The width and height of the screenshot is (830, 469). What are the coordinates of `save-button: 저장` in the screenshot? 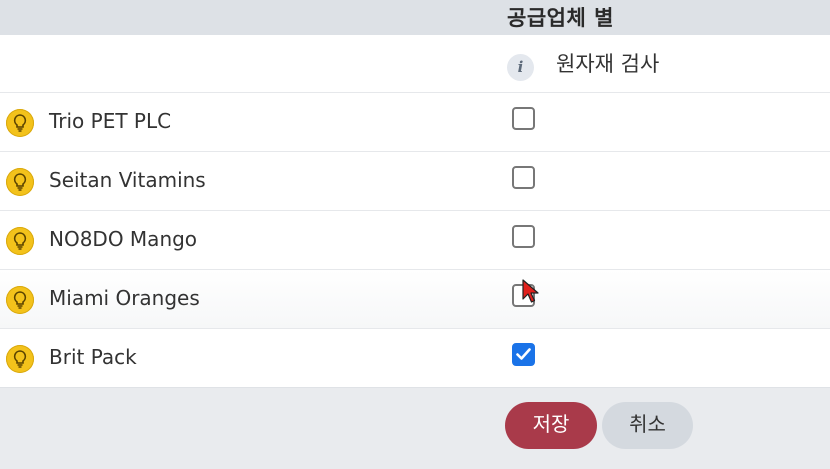 It's located at (551, 425).